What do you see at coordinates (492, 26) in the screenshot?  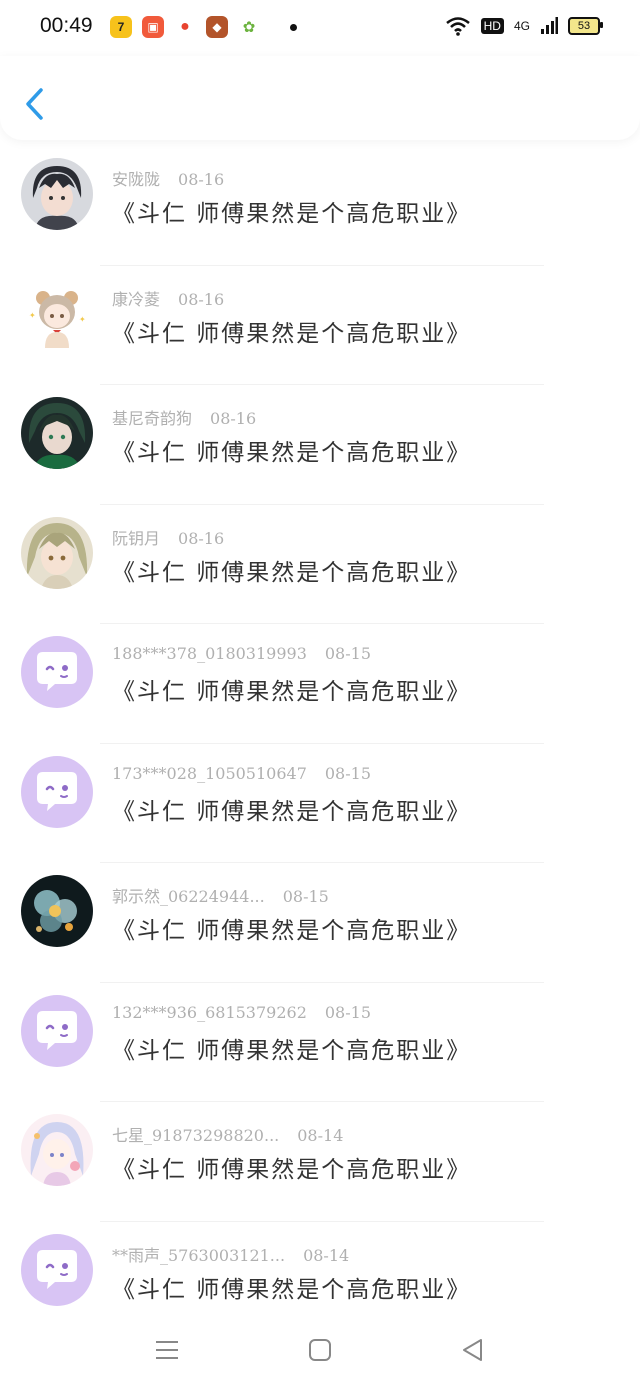 I see `hd-icon: HD` at bounding box center [492, 26].